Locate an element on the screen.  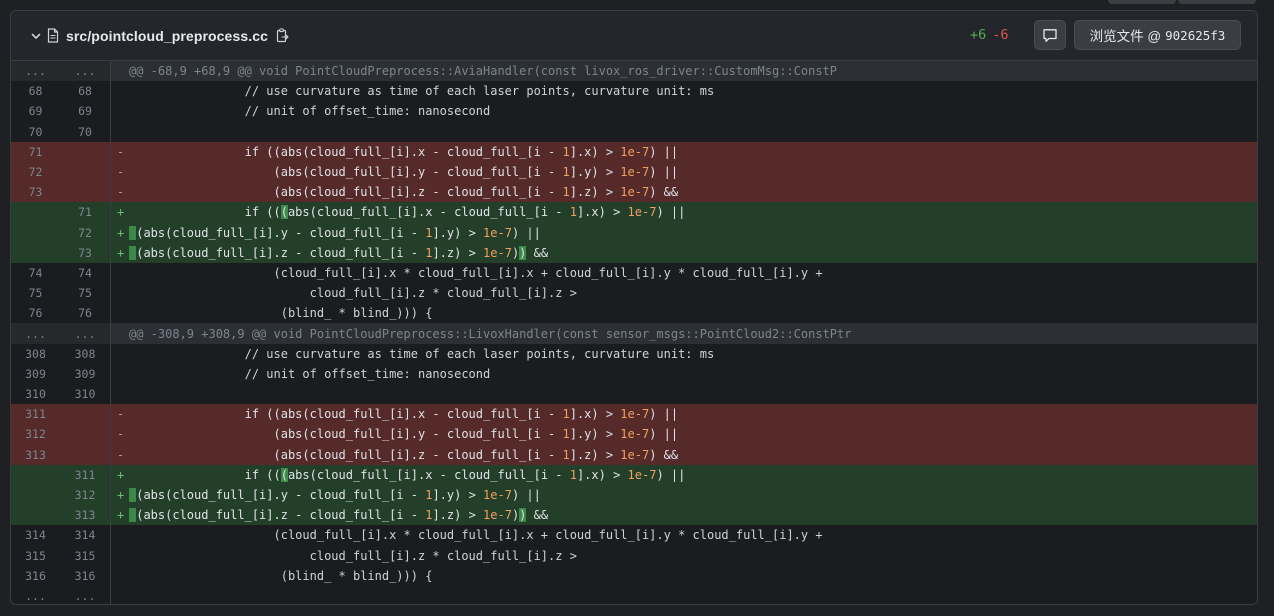
code-line: (blind_ * blind_))) { is located at coordinates (281, 575).